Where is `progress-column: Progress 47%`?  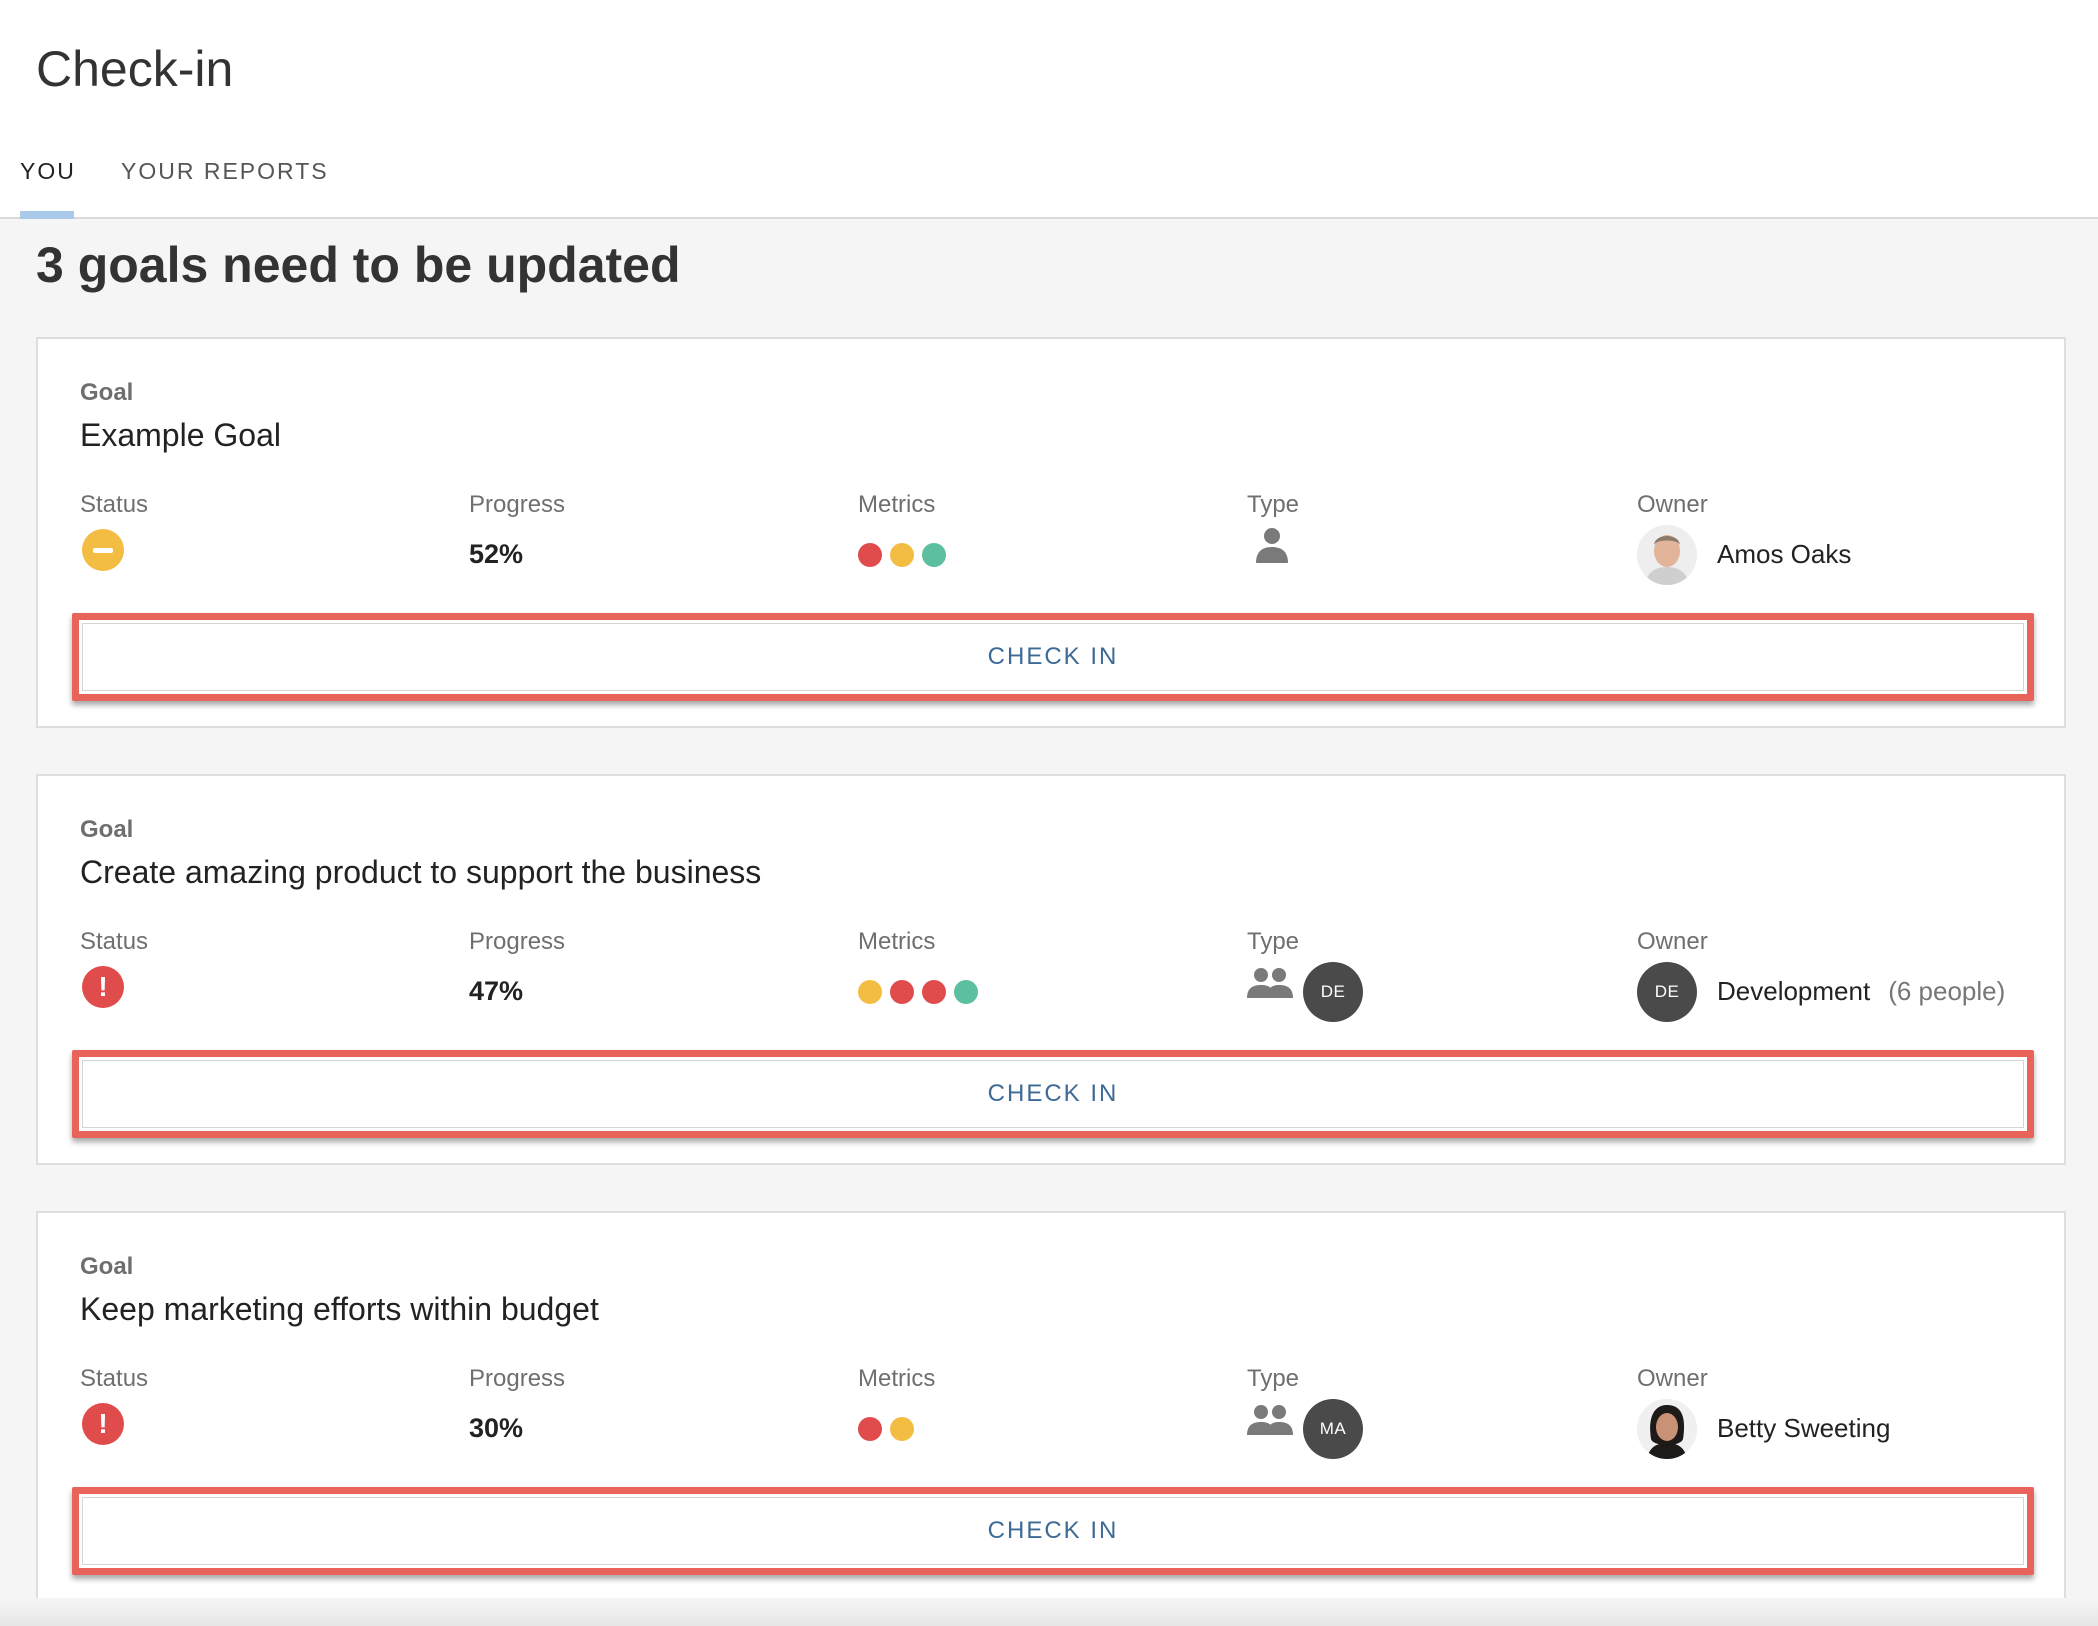 progress-column: Progress 47% is located at coordinates (517, 967).